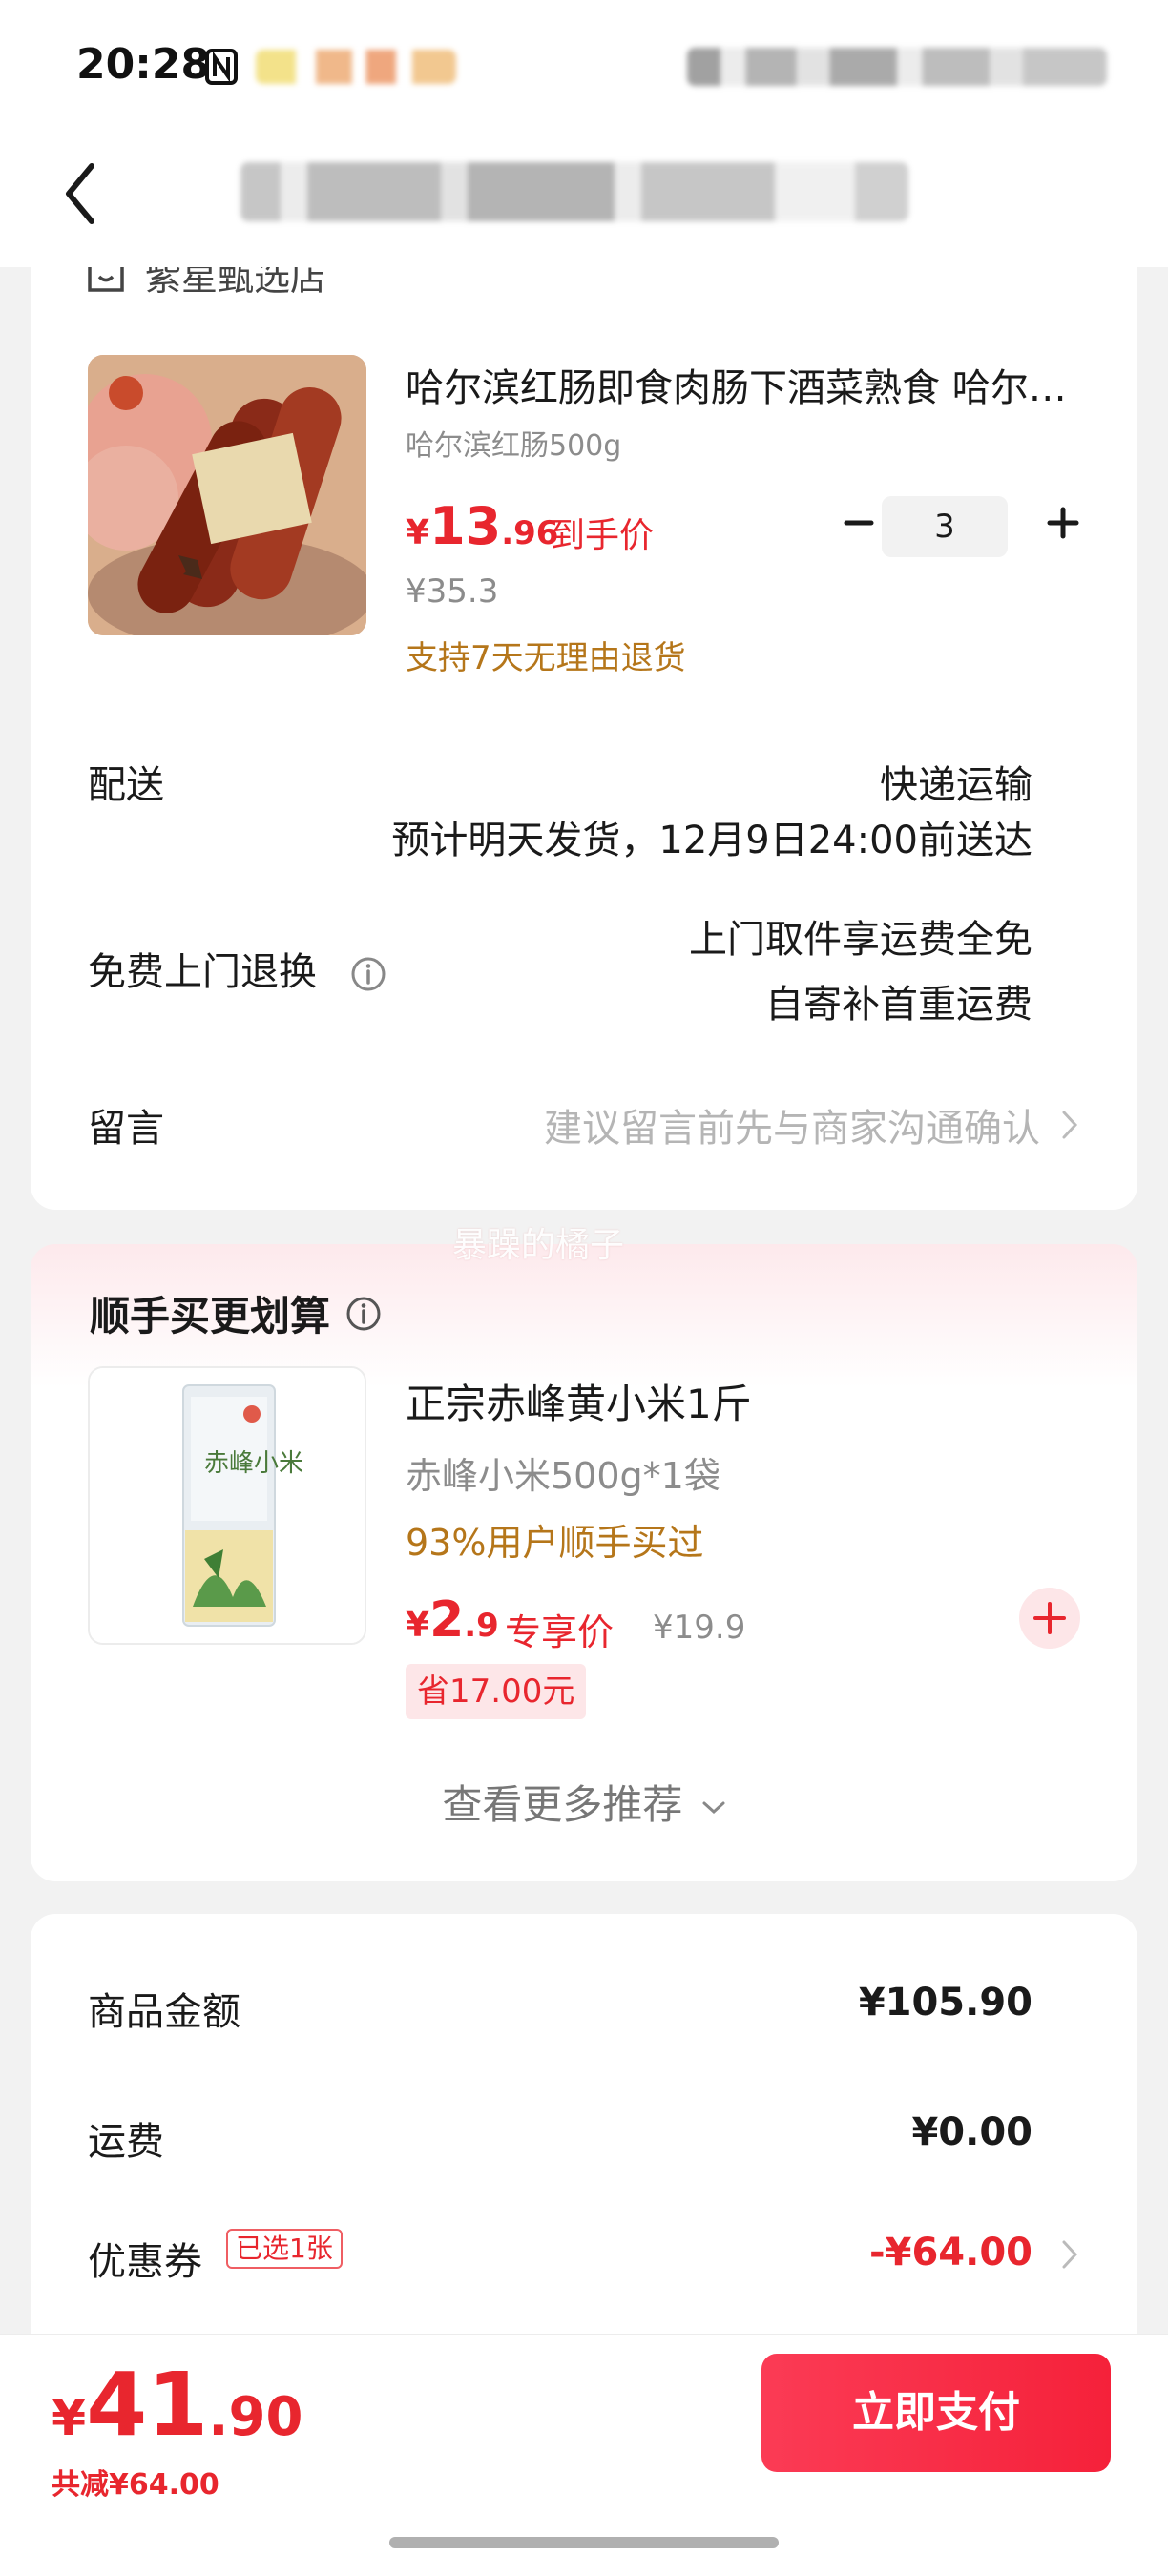  What do you see at coordinates (513, 443) in the screenshot?
I see `product-spec: 哈尔滨红肠500g` at bounding box center [513, 443].